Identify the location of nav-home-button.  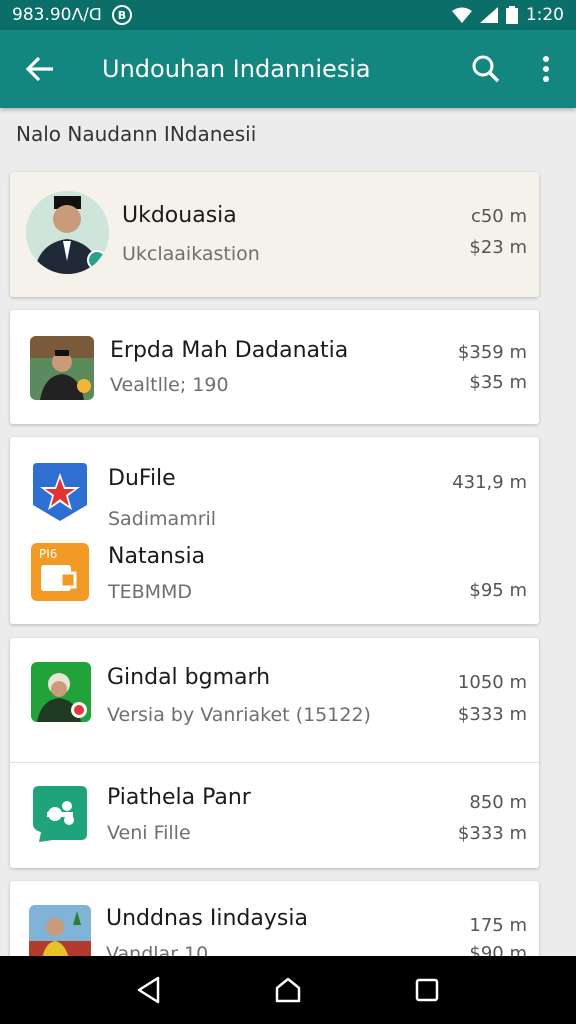
(288, 990).